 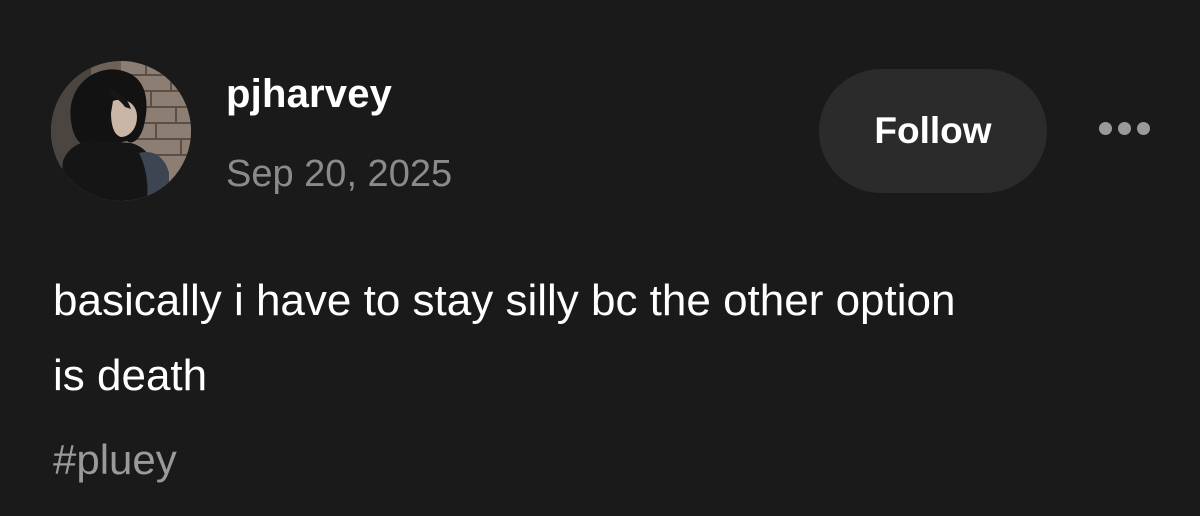 I want to click on avatar, so click(x=121, y=131).